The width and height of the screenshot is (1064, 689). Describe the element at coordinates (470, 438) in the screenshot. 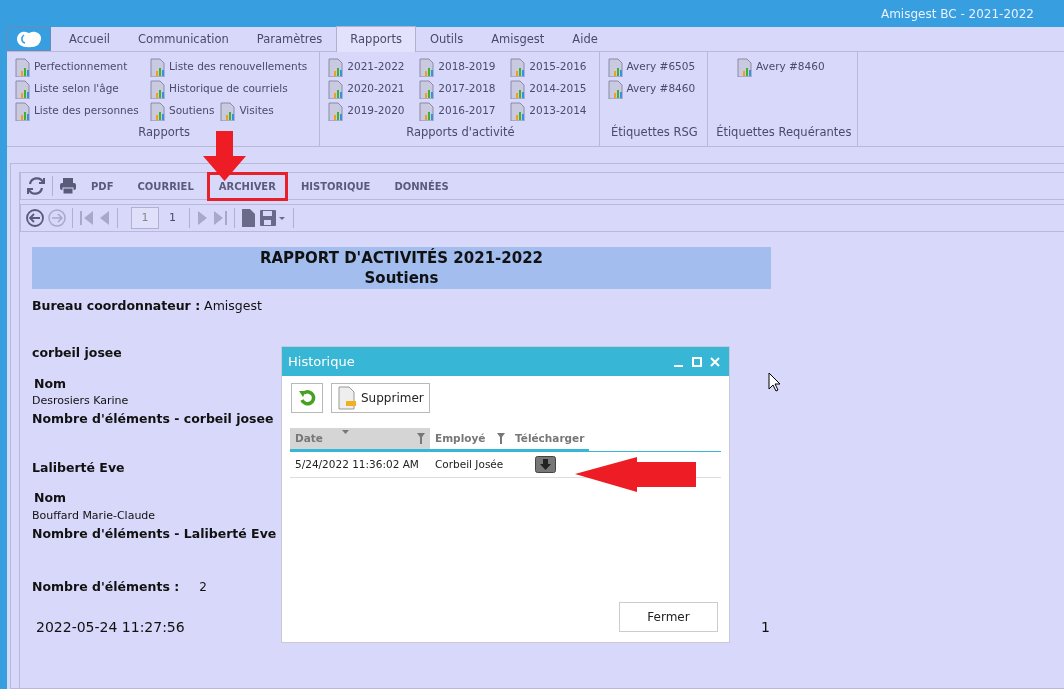

I see `column-header: Employé` at that location.